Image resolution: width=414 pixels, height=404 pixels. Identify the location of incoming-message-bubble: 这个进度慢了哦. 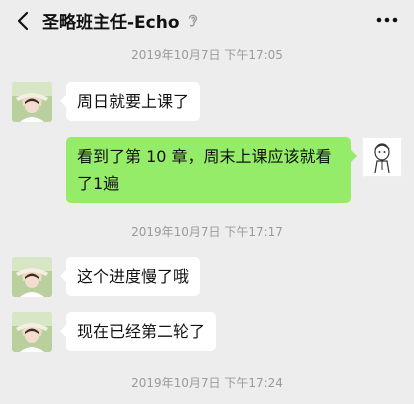
(130, 276).